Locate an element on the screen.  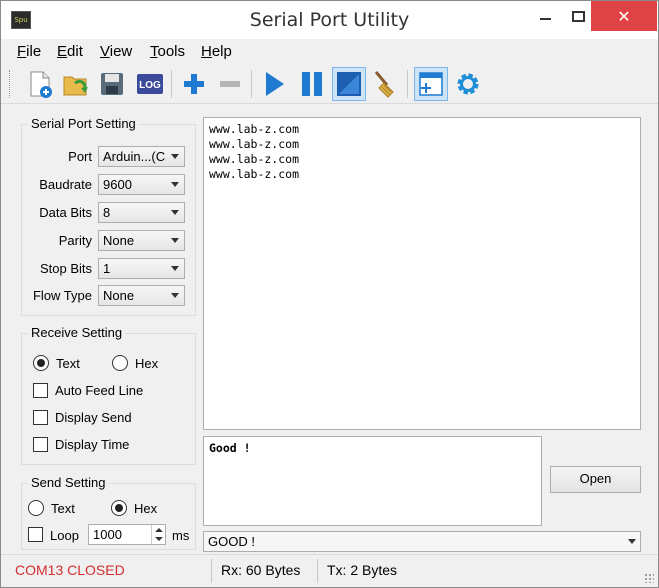
window-layout-icon is located at coordinates (431, 84).